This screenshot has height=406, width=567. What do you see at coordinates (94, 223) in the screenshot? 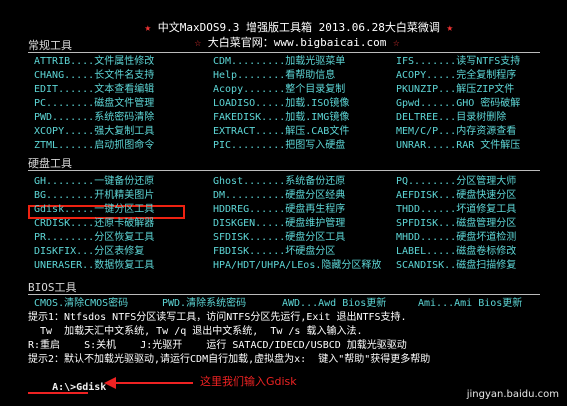
I see `tool-entry: CRDISK....还原卡破解器` at bounding box center [94, 223].